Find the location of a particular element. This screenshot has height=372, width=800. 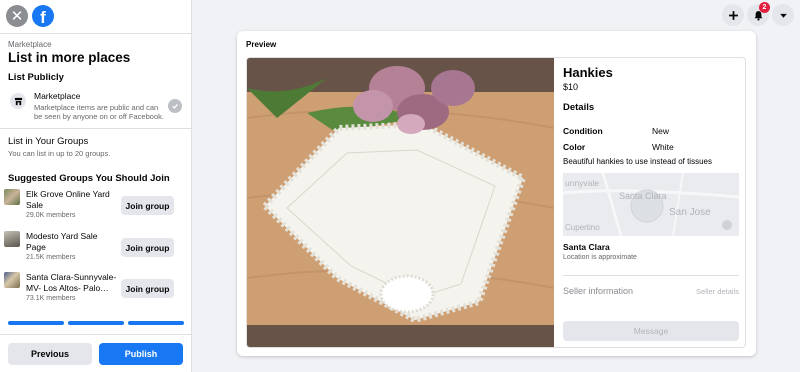

top-icons: ✕ f is located at coordinates (30, 16).